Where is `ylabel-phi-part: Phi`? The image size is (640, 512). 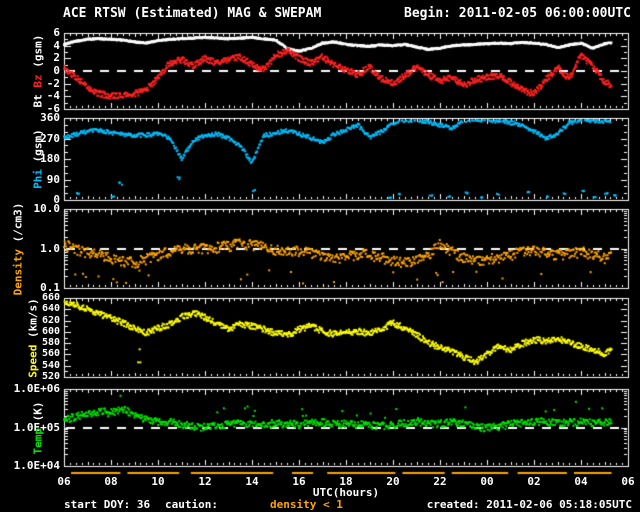 ylabel-phi-part: Phi is located at coordinates (38, 178).